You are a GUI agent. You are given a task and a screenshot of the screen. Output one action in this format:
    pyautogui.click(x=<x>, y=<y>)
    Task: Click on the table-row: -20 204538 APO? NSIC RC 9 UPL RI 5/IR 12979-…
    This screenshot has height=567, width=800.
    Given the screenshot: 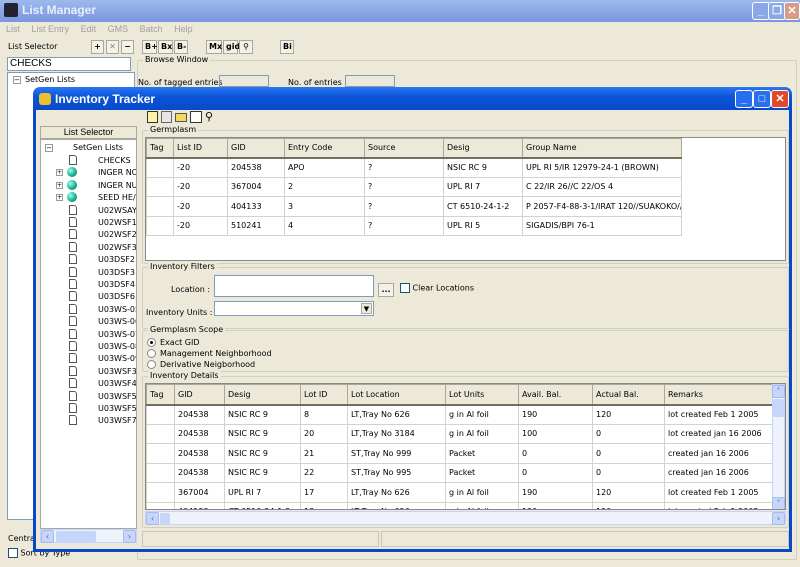 What is the action you would take?
    pyautogui.click(x=414, y=167)
    